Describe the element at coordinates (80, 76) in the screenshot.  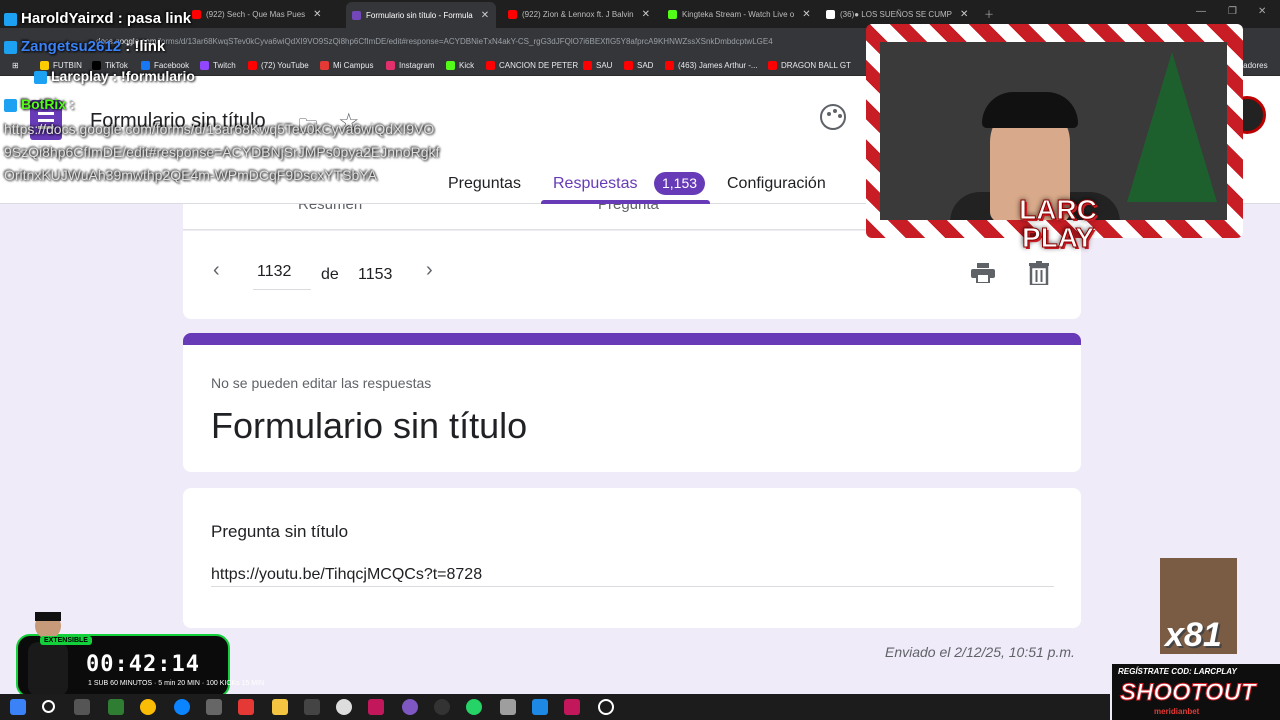
I see `chat-user: Larcplay` at that location.